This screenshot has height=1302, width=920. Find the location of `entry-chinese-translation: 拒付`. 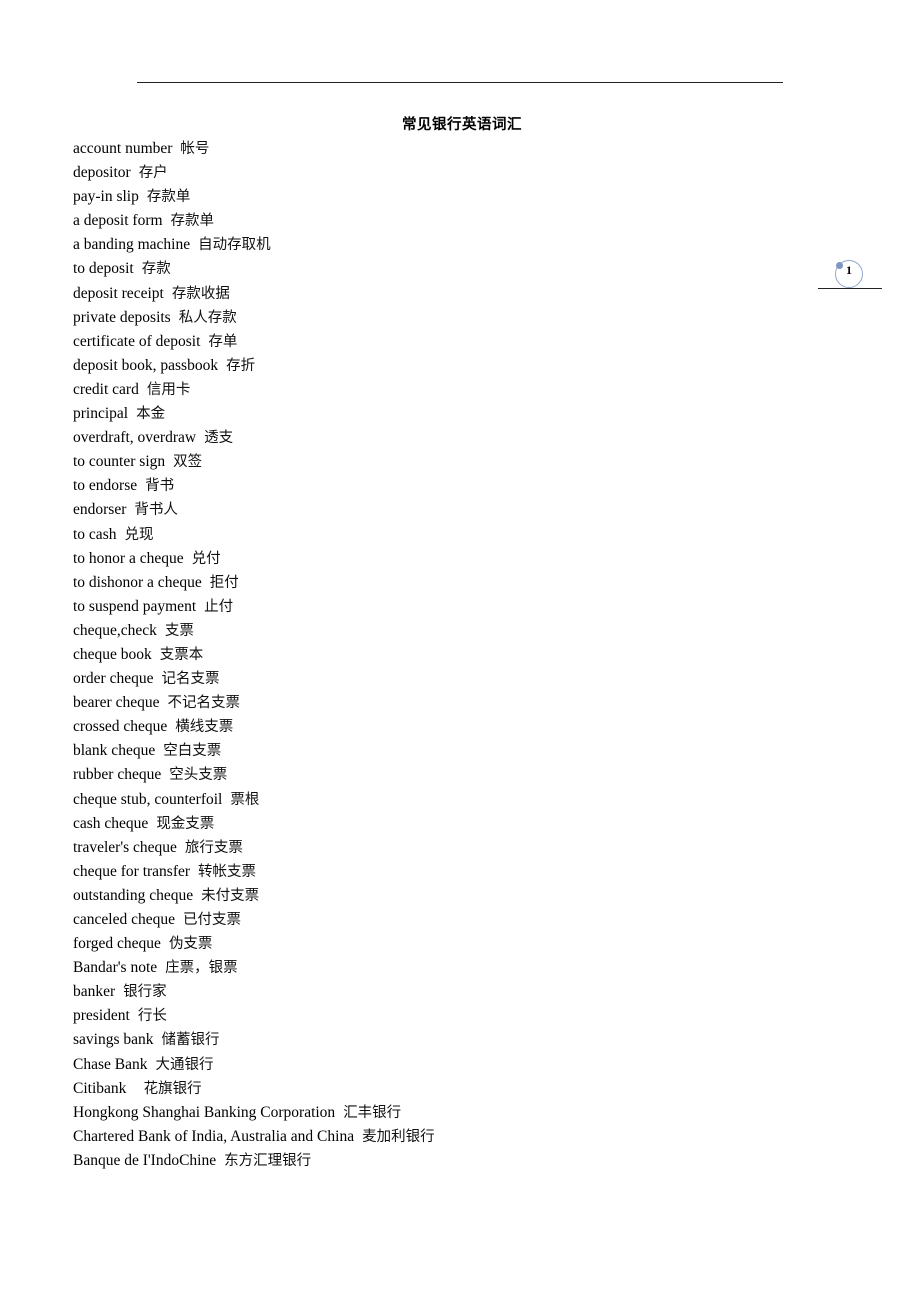

entry-chinese-translation: 拒付 is located at coordinates (224, 582).